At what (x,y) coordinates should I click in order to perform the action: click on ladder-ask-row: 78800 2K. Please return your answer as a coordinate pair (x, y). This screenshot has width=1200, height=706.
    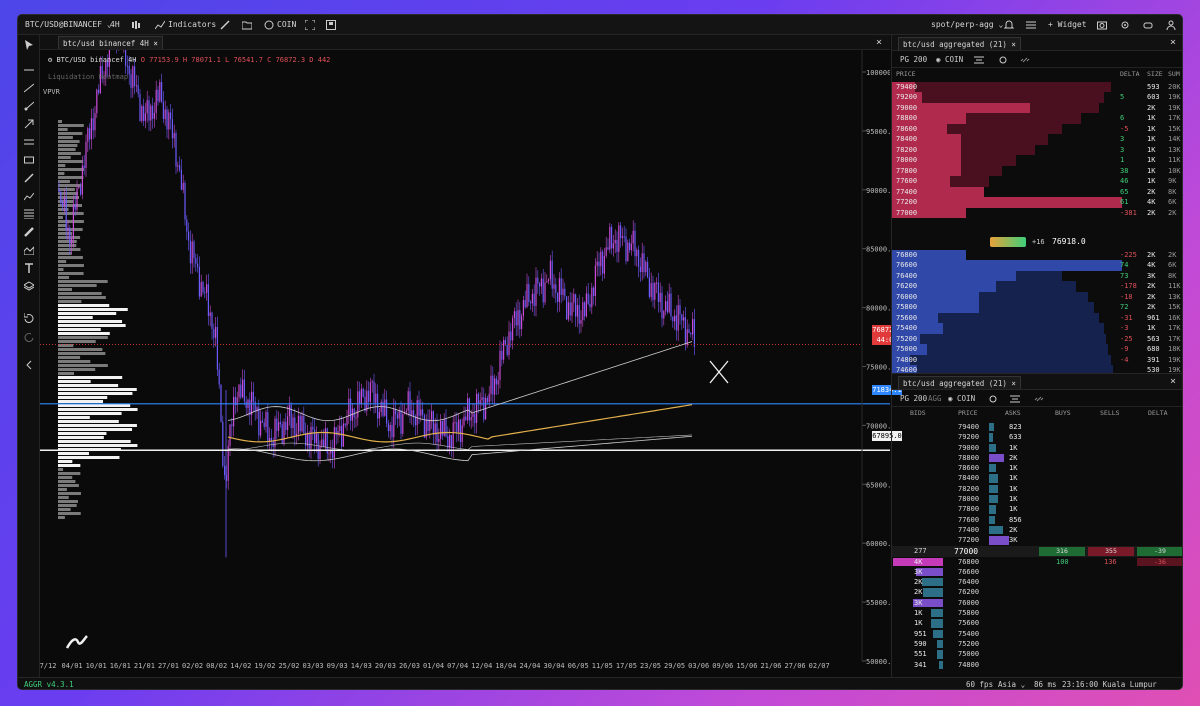
    Looking at the image, I should click on (1037, 458).